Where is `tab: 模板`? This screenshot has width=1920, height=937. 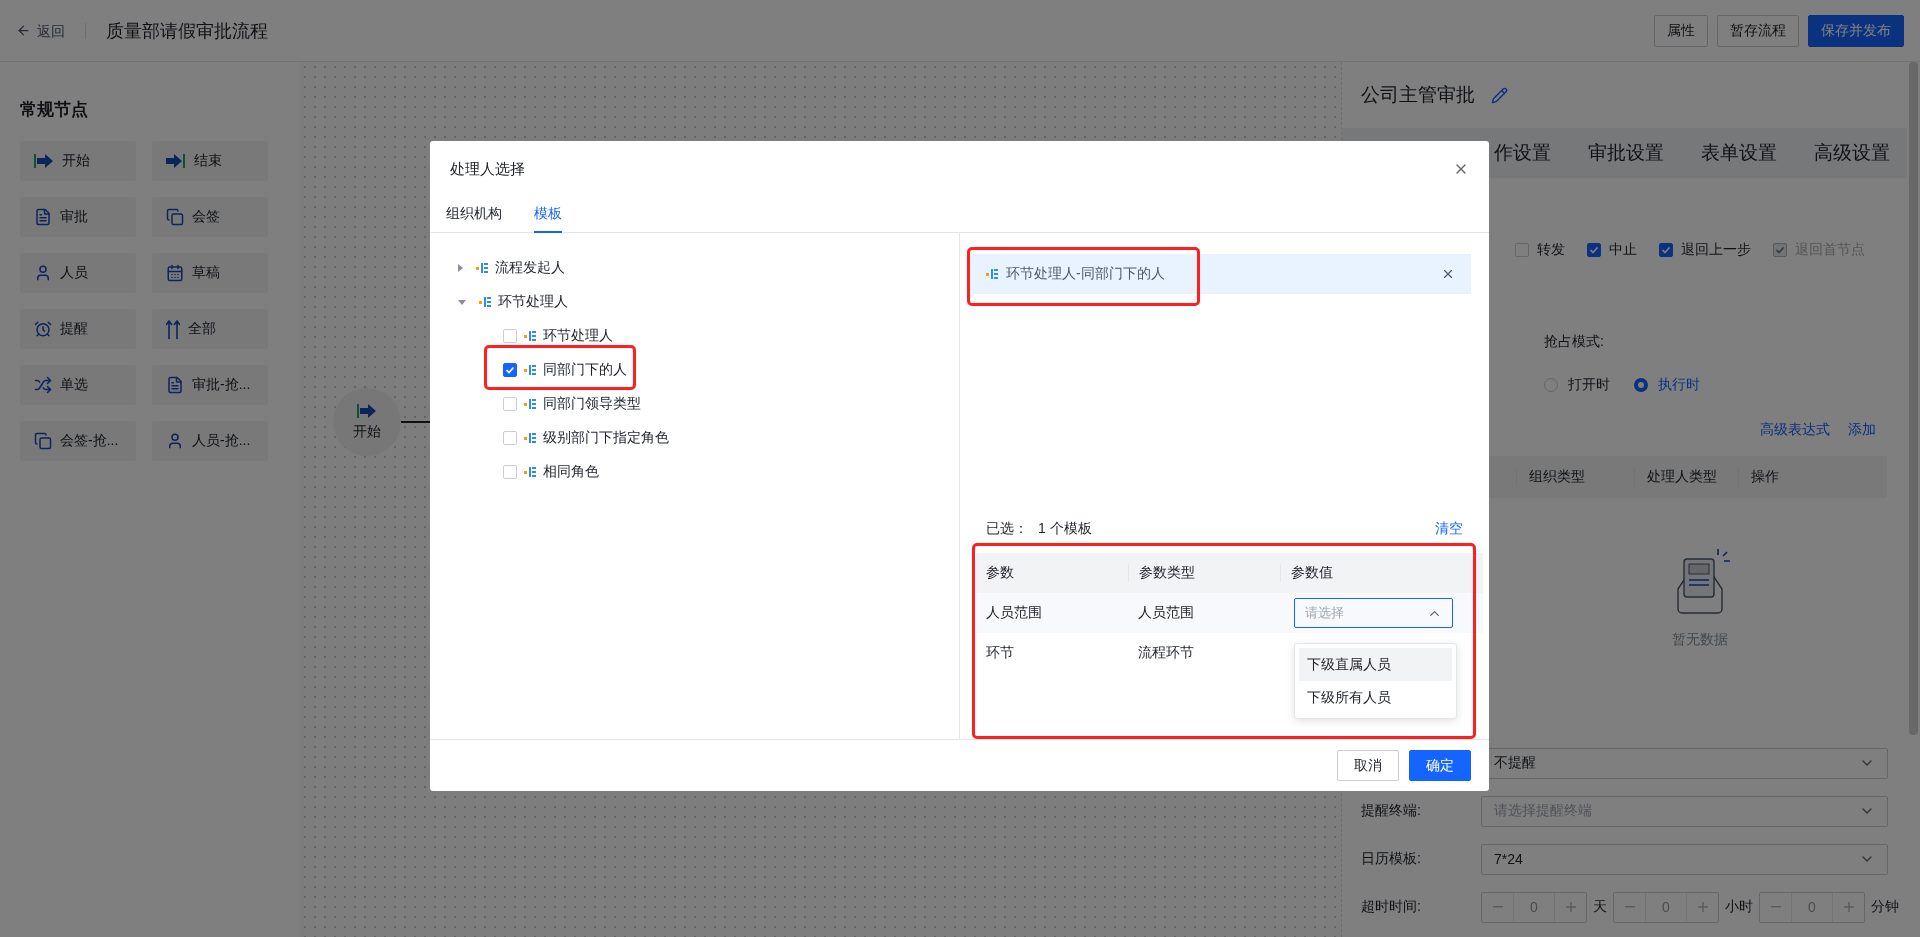 tab: 模板 is located at coordinates (548, 215).